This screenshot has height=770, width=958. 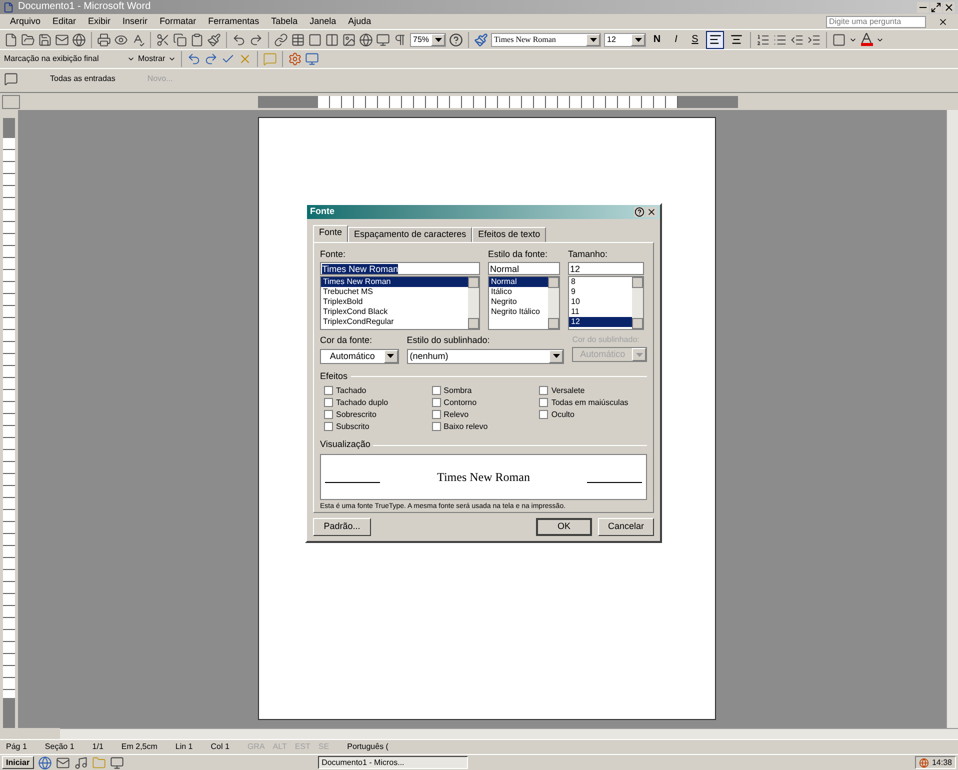 I want to click on entries-menu: Todas as entradas, so click(x=83, y=78).